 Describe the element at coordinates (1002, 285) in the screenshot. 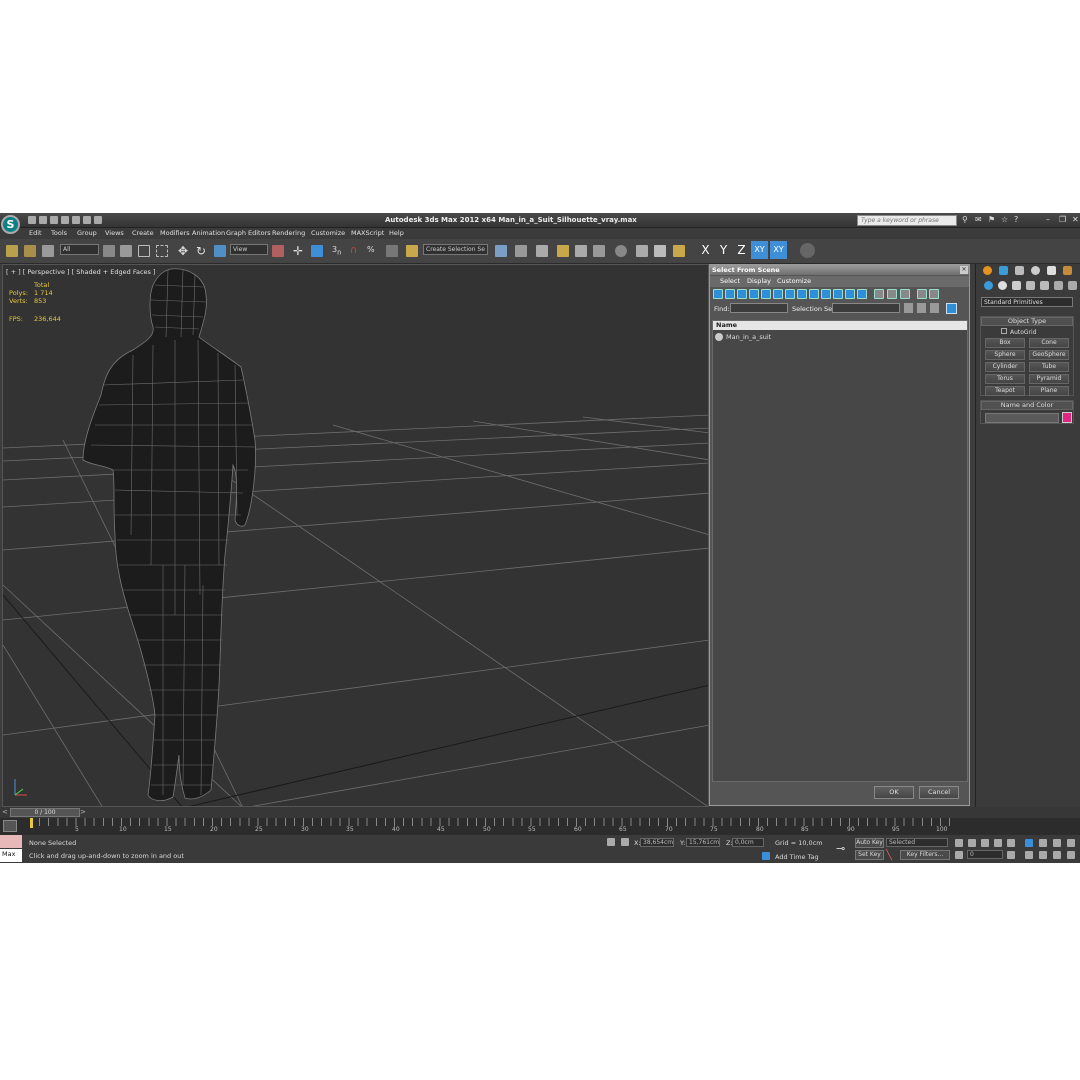

I see `shapes-category-icon` at that location.